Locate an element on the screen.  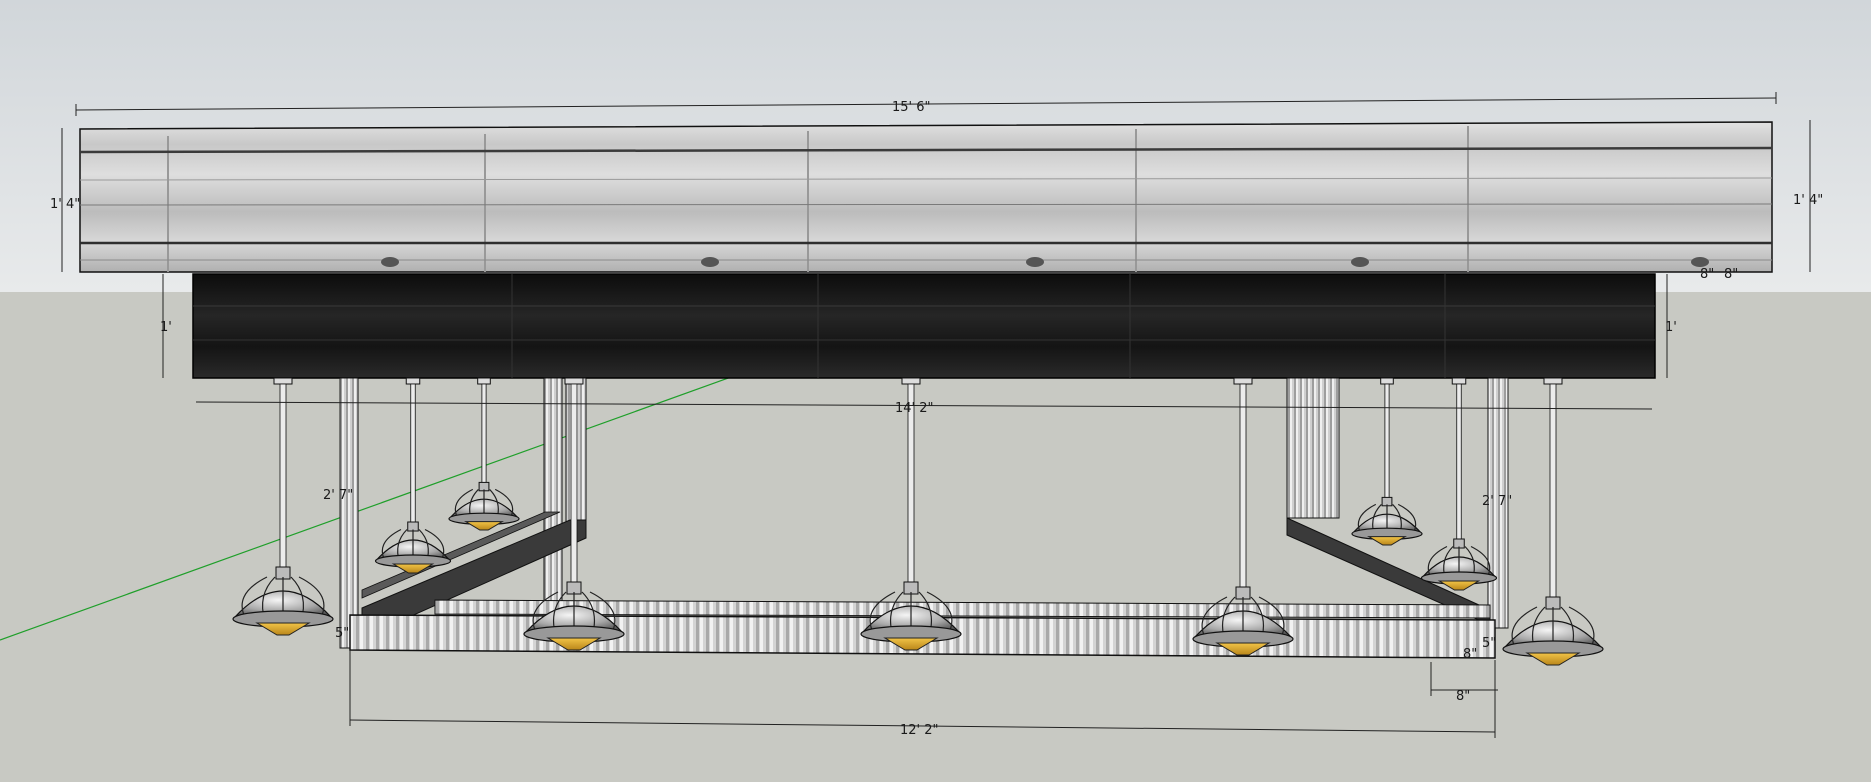
dark-wood-beam is located at coordinates (924, 326).